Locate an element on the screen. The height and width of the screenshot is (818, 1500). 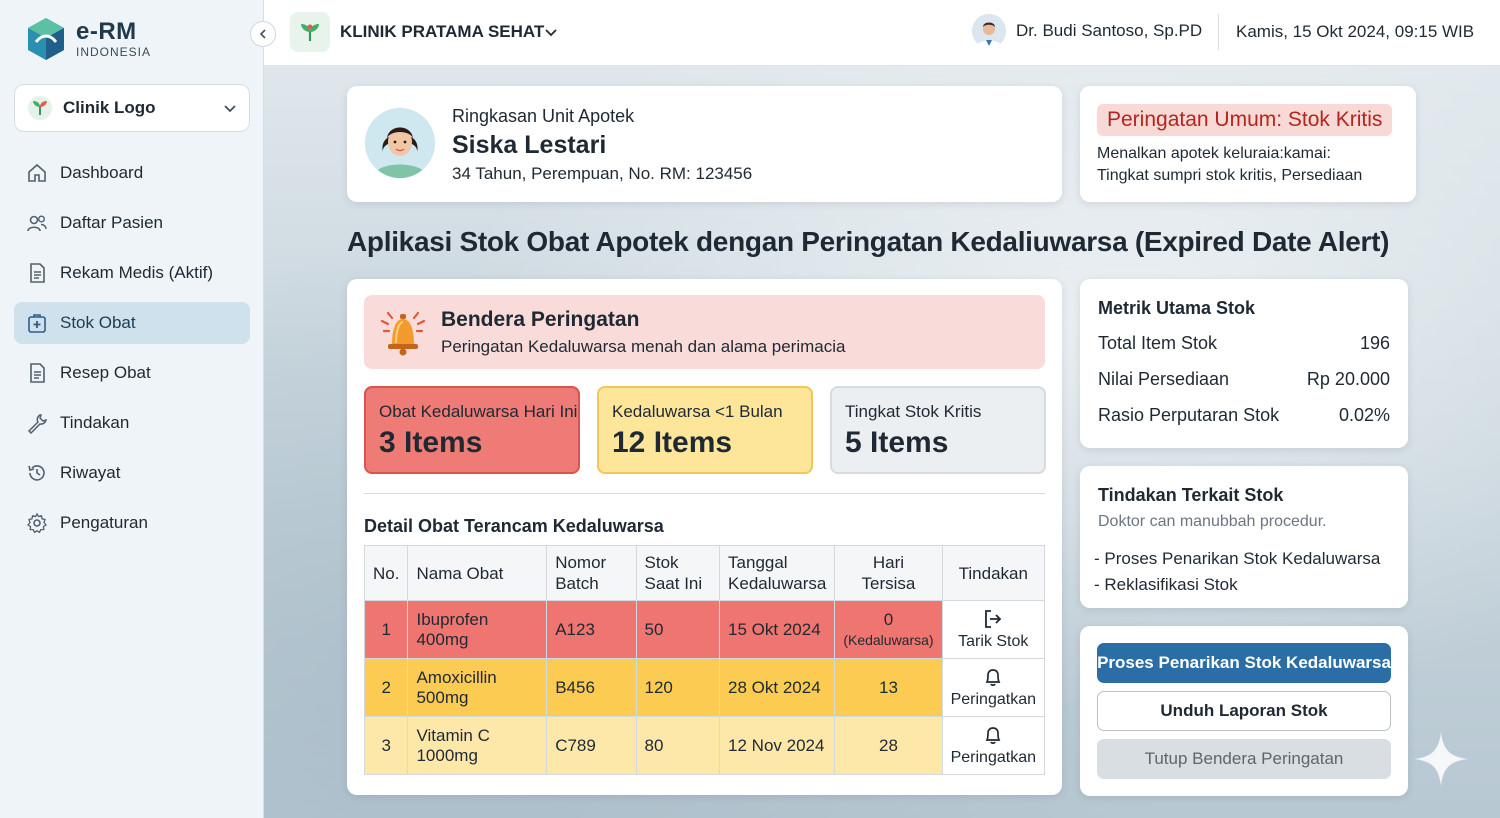
column-header: No. is located at coordinates (386, 573).